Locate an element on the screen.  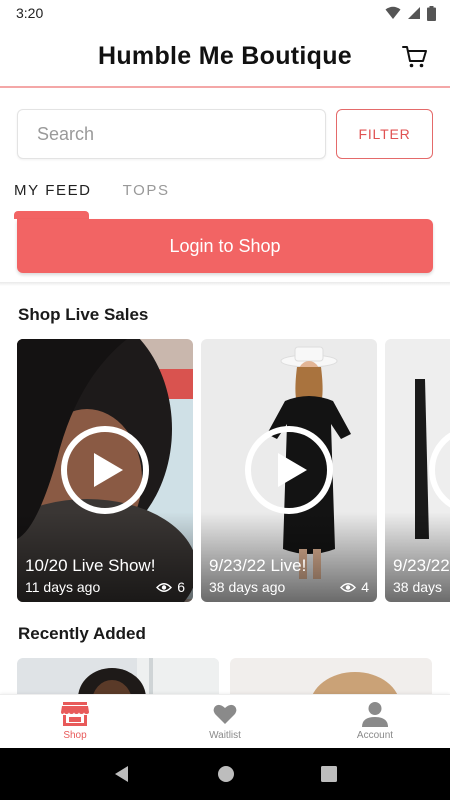
live-sale-title: 9/23/22 is located at coordinates (421, 565).